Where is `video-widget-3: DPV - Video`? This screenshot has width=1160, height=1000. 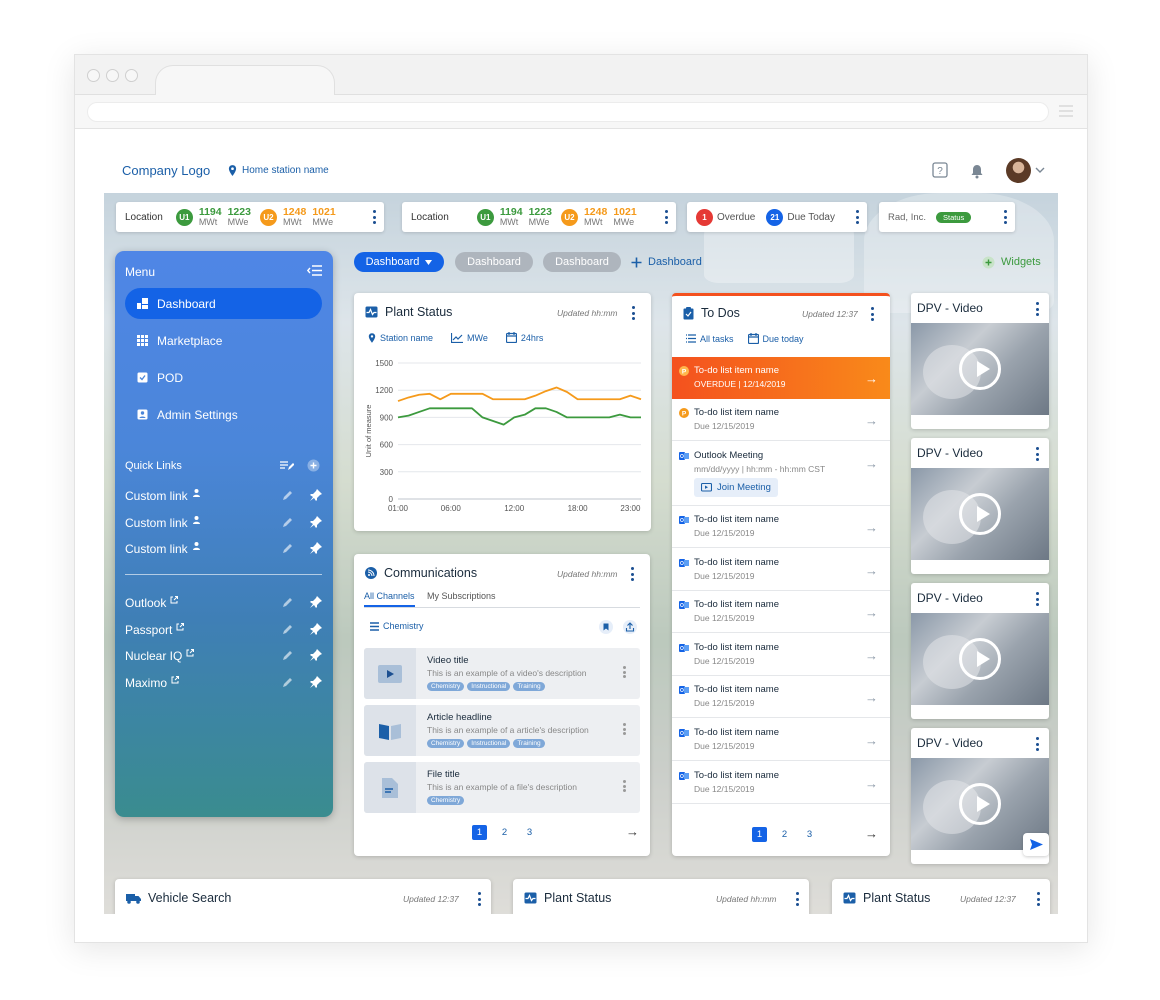
video-widget-3: DPV - Video is located at coordinates (980, 651).